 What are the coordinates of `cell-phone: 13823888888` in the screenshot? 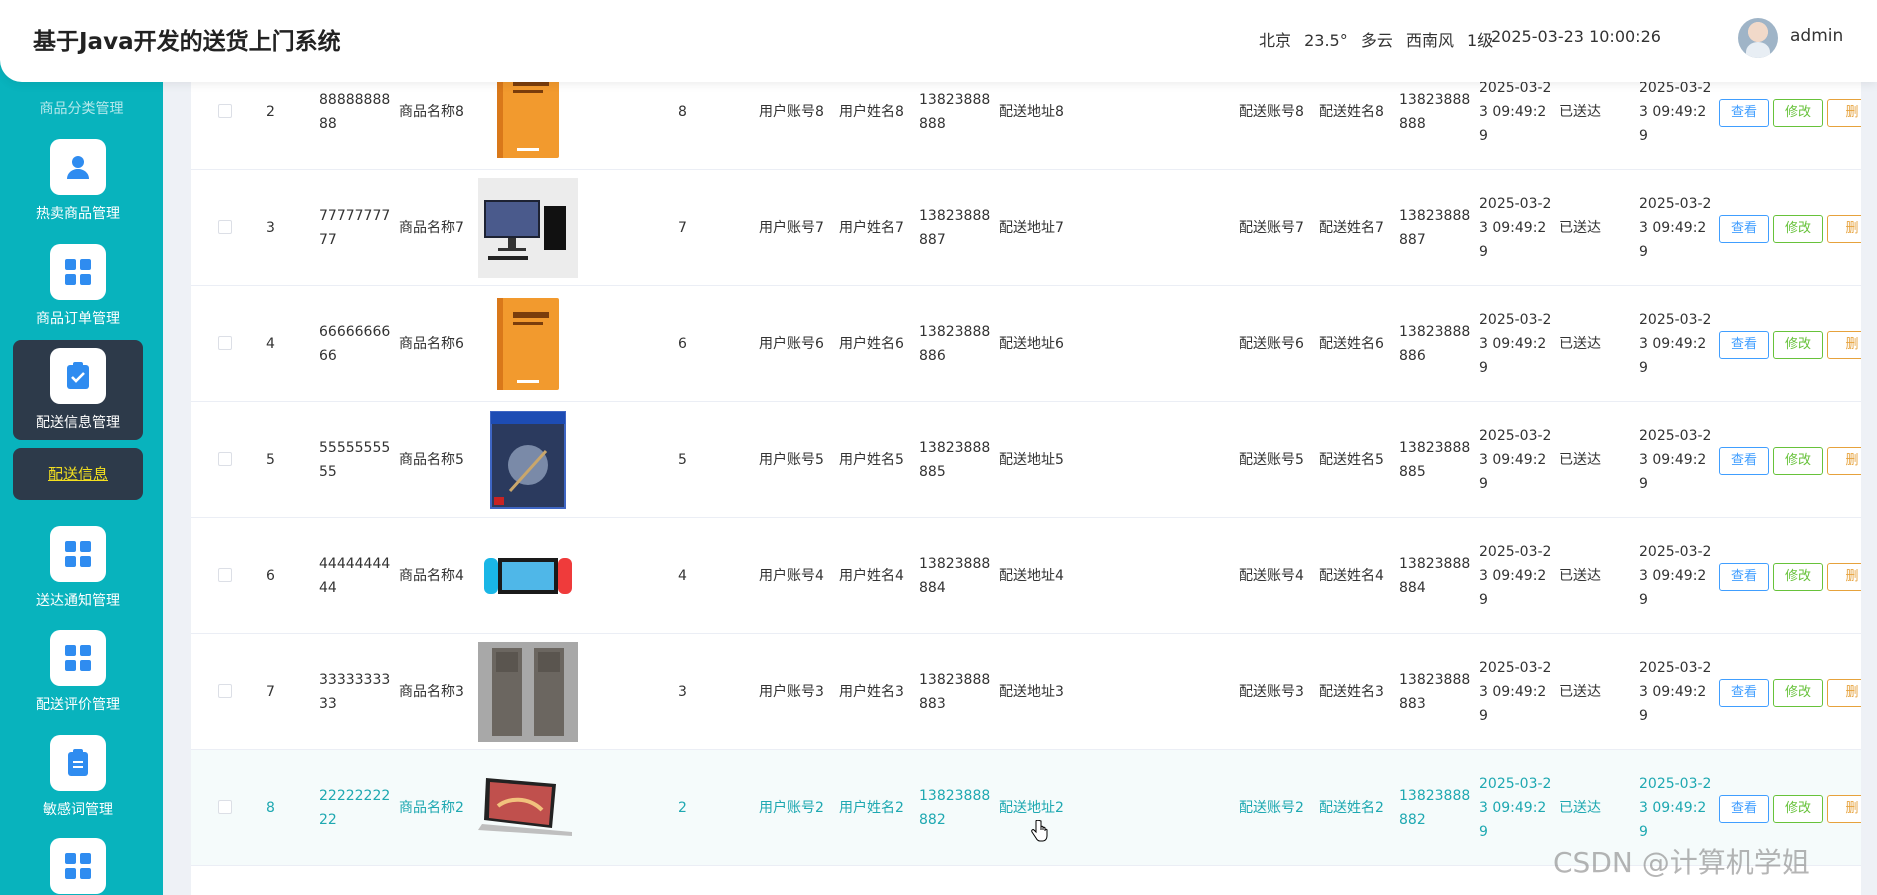 It's located at (955, 111).